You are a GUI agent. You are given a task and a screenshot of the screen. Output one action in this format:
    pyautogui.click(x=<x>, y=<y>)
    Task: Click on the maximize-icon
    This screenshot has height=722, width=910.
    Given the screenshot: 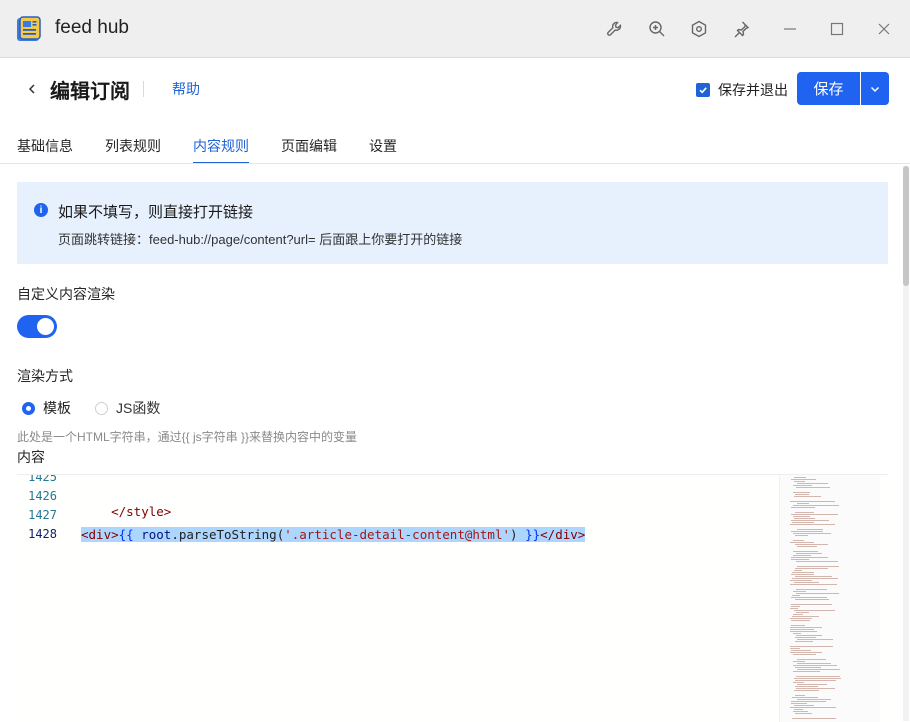 What is the action you would take?
    pyautogui.click(x=837, y=29)
    